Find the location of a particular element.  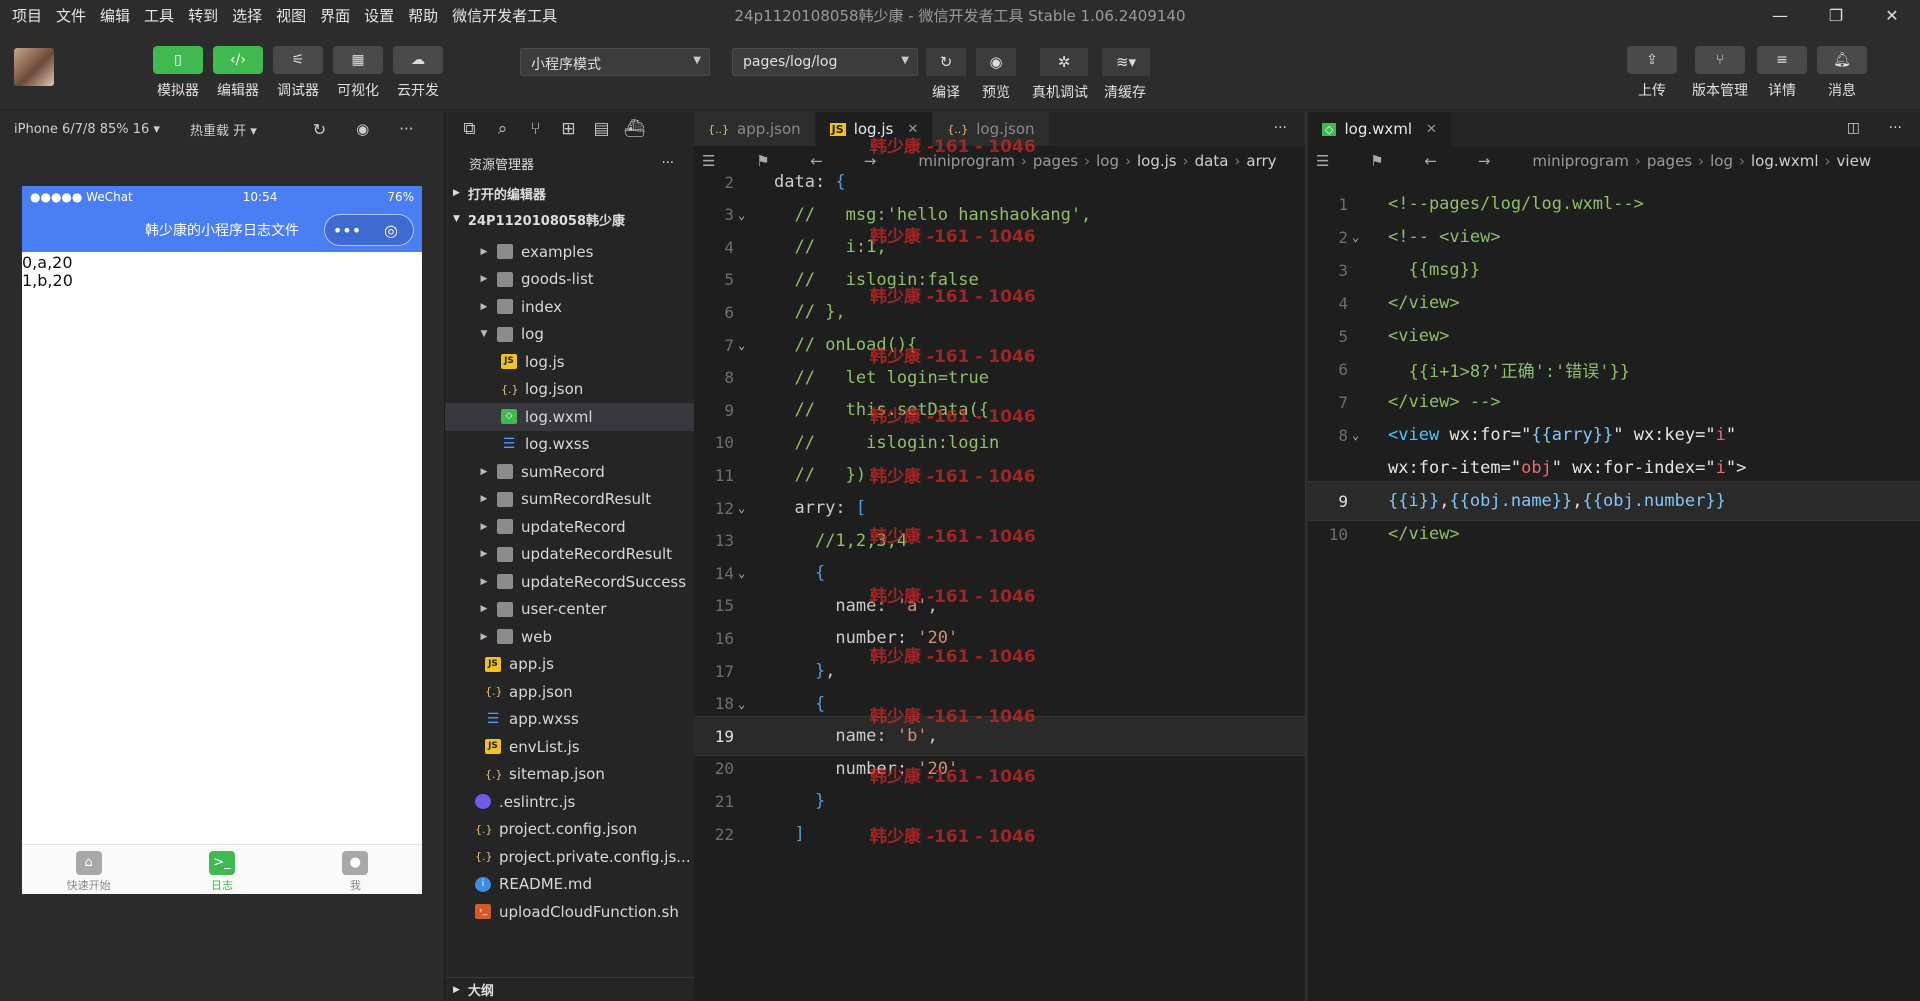

tab-log-json: {..} log.json is located at coordinates (991, 129).